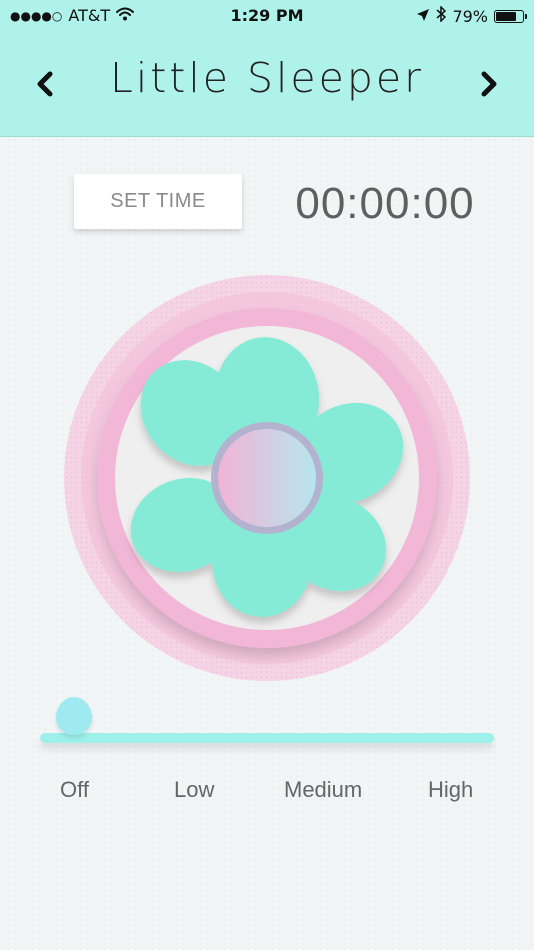 The image size is (534, 950). Describe the element at coordinates (450, 790) in the screenshot. I see `speed-label-high: High` at that location.